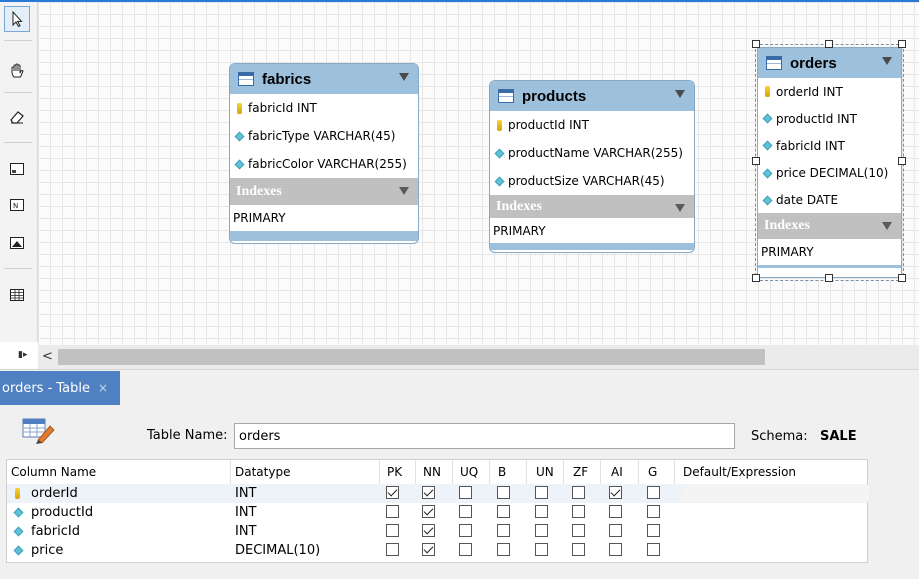 This screenshot has width=919, height=579. I want to click on header-g: G, so click(652, 472).